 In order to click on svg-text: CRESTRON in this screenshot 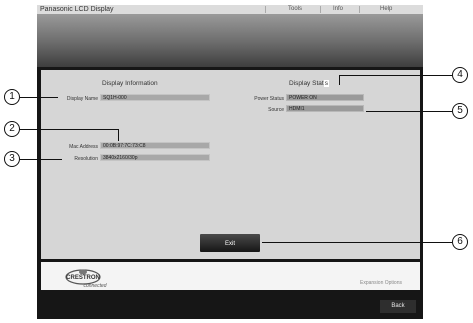, I will do `click(83, 278)`.